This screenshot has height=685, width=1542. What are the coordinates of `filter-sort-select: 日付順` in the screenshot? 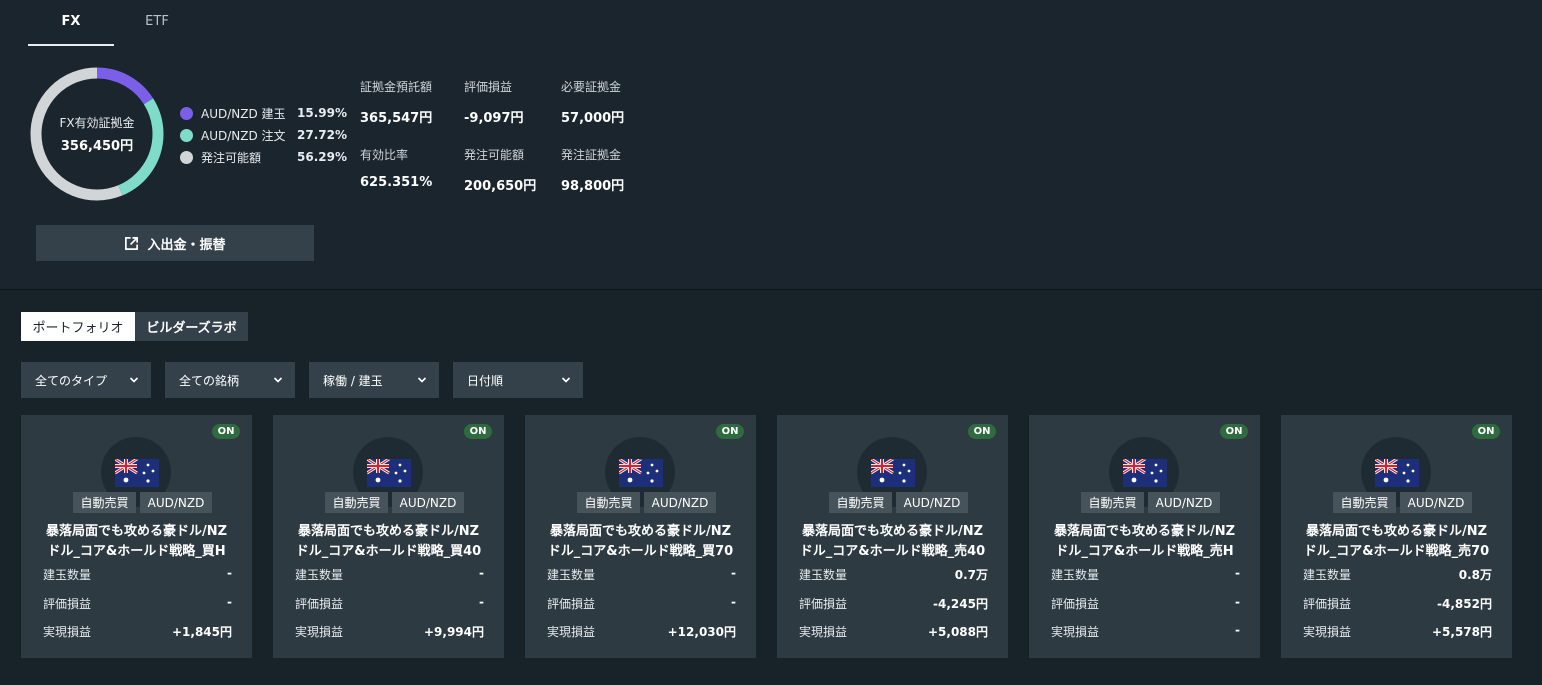 It's located at (518, 380).